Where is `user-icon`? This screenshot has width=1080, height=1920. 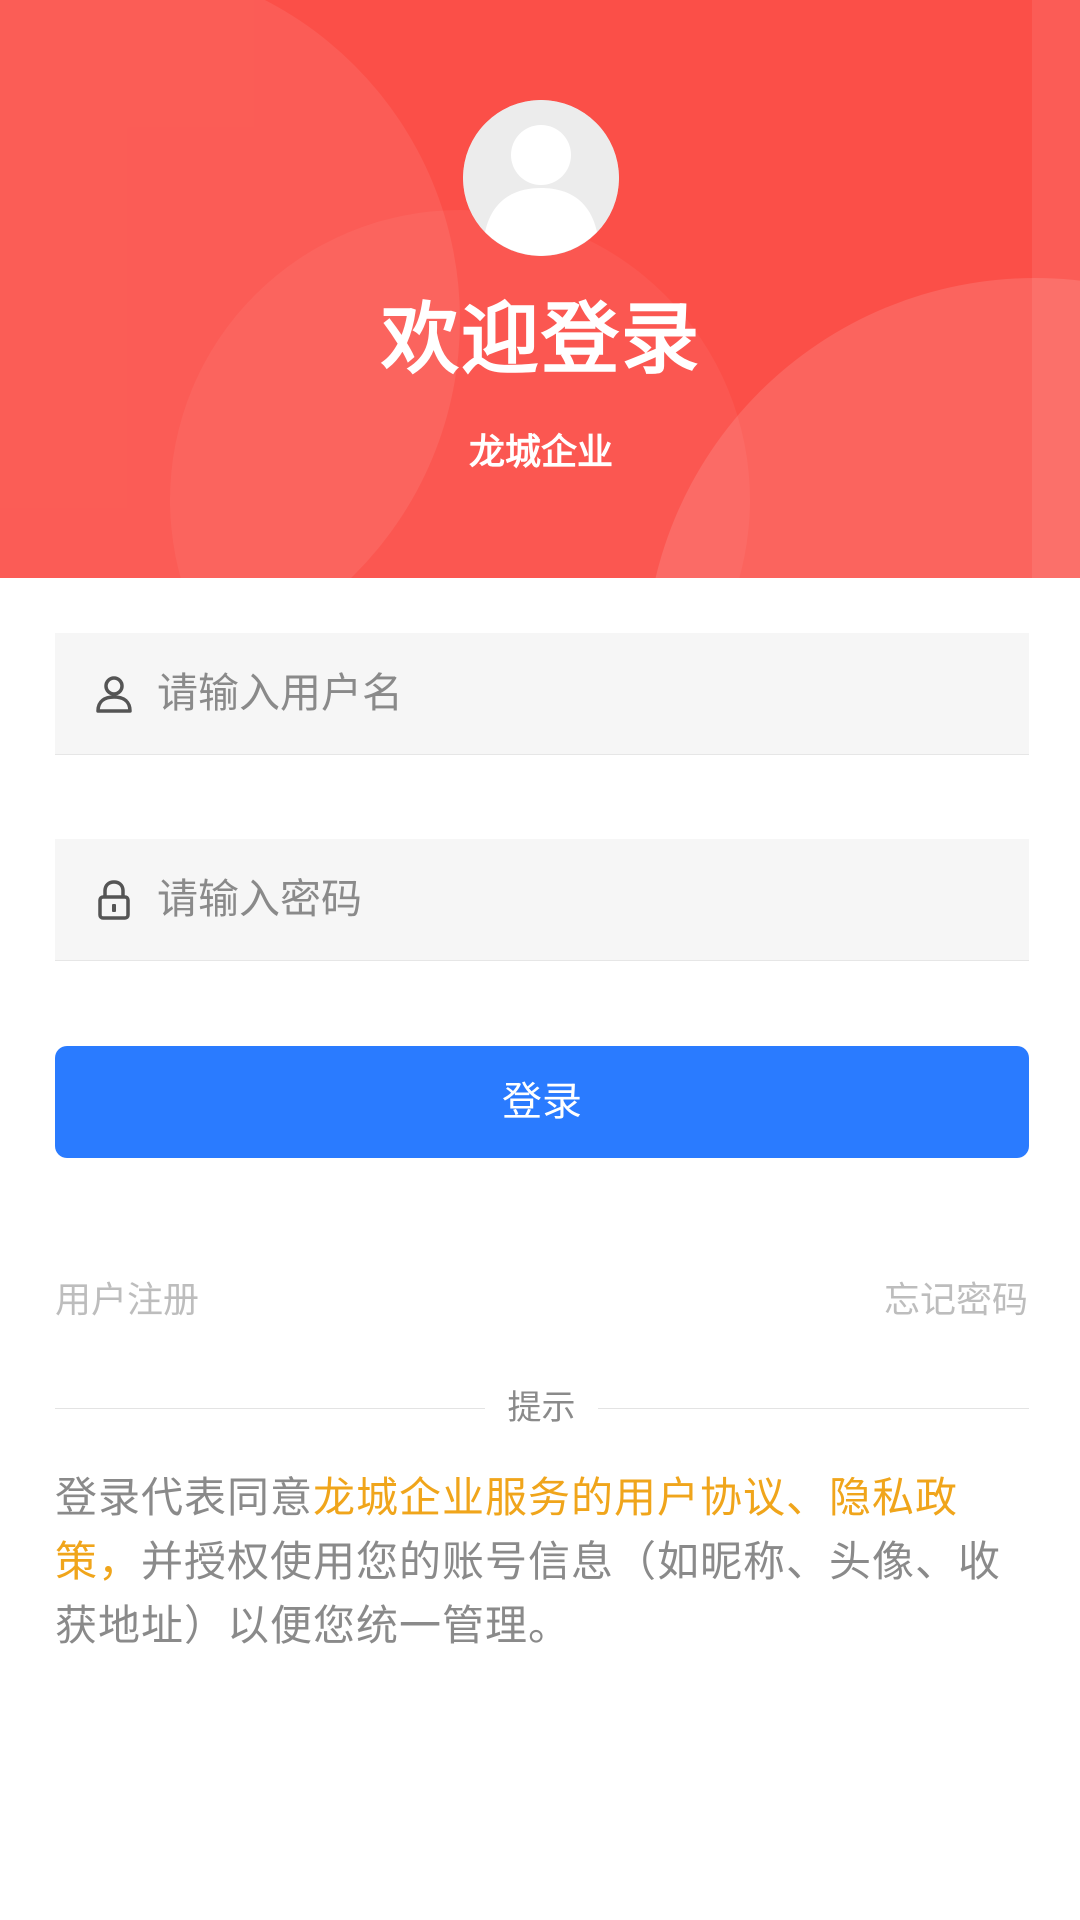
user-icon is located at coordinates (114, 694).